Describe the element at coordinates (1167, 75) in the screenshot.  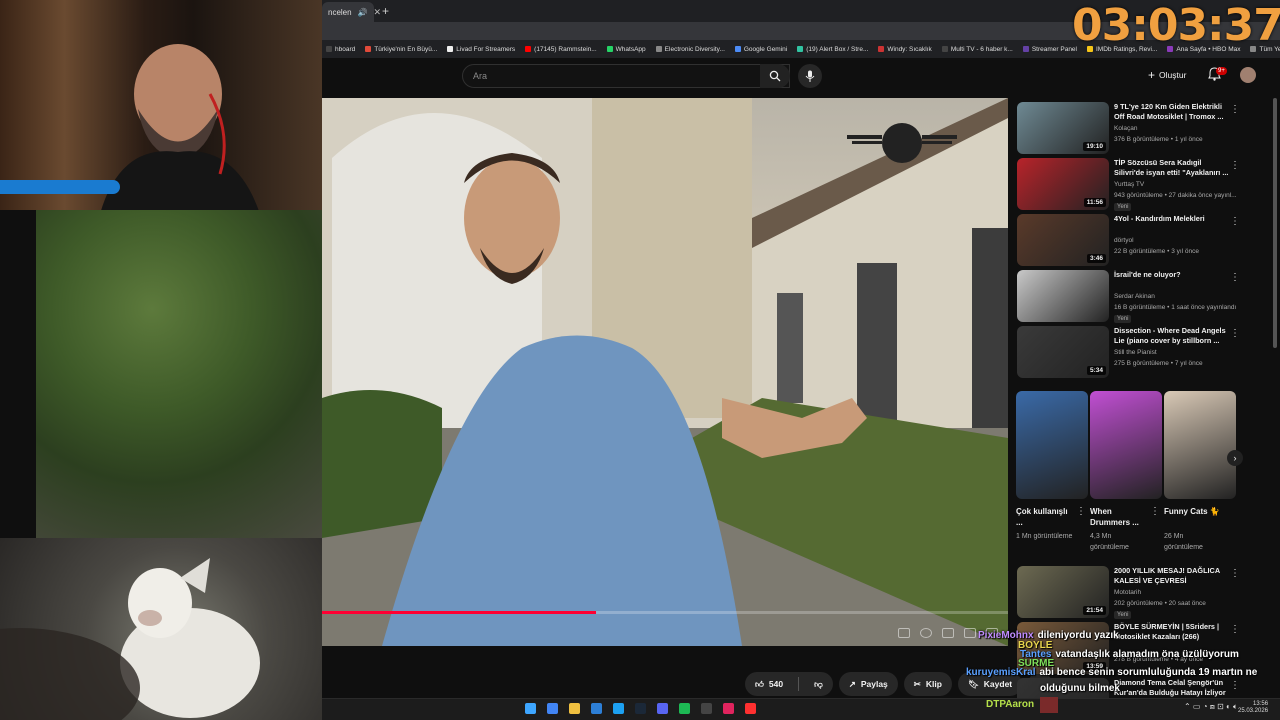
I see `create-button: + Oluştur` at that location.